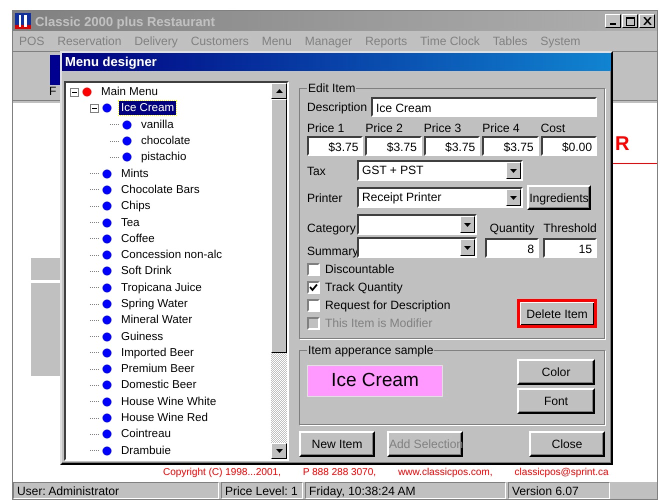  I want to click on checkbox-label: This Item is Modifier, so click(378, 323).